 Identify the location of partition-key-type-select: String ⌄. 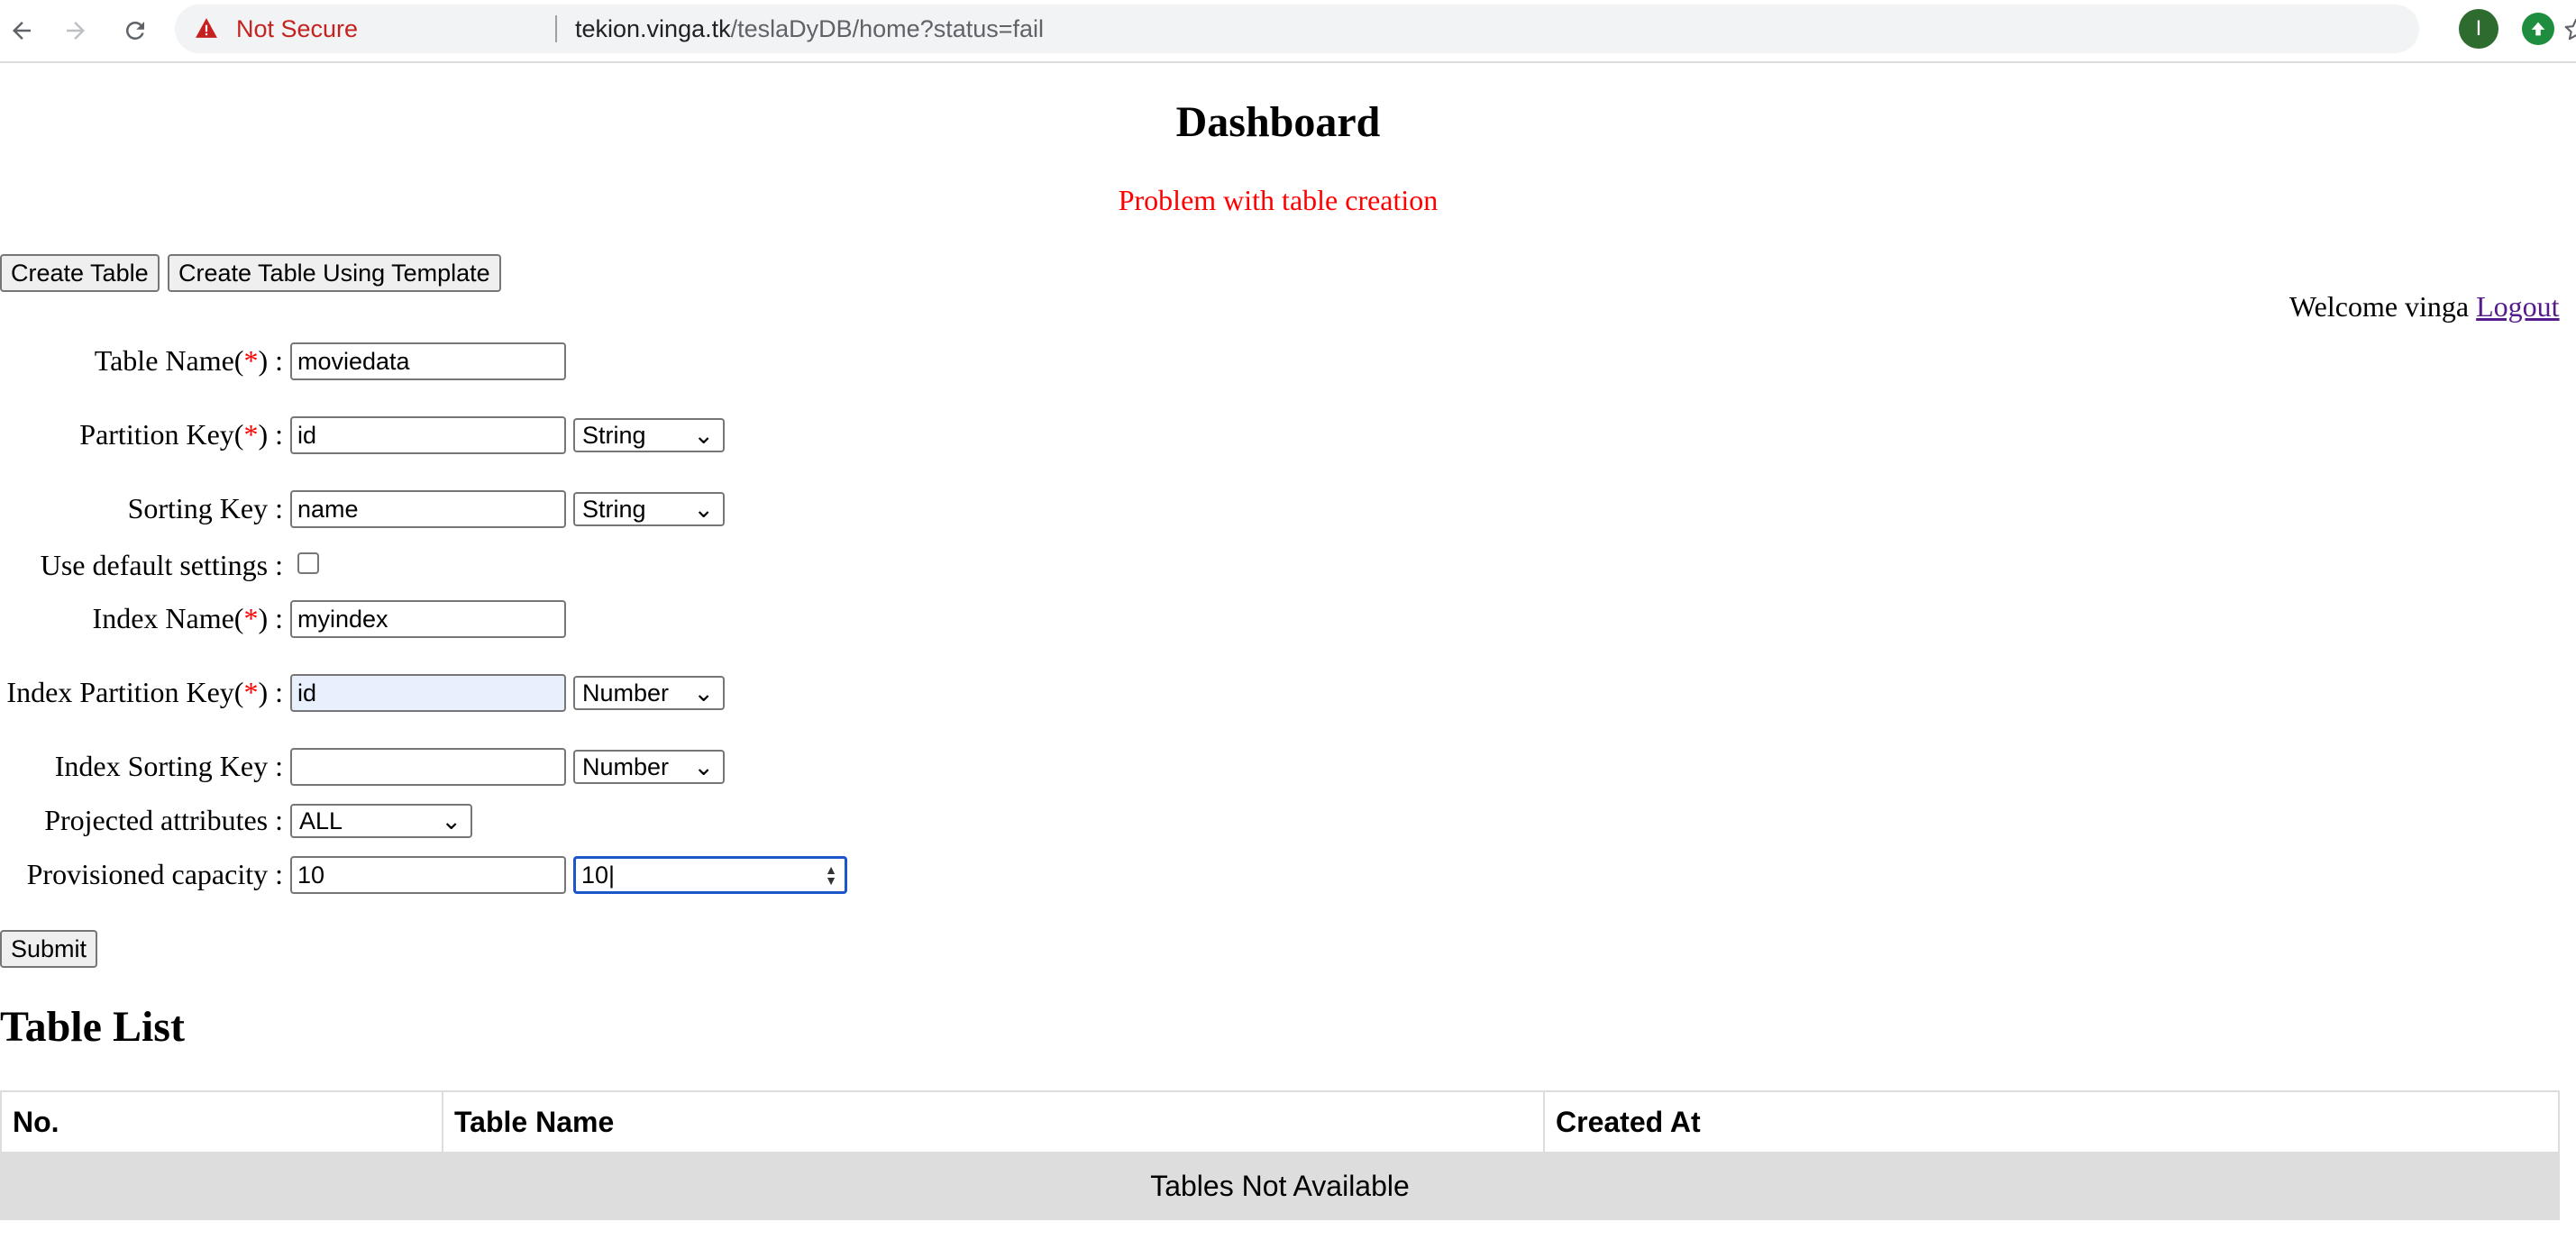
(649, 435).